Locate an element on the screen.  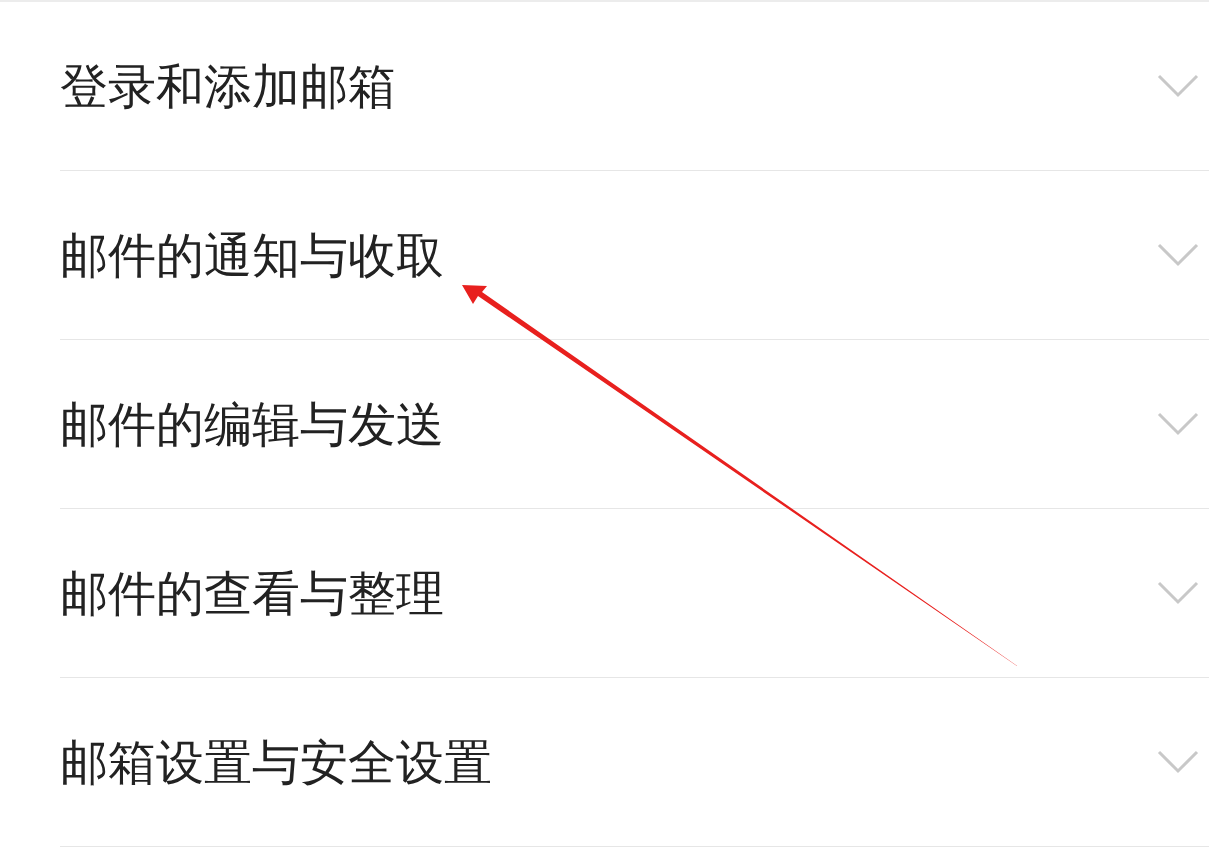
menu-item-label: 邮件的通知与收取 is located at coordinates (252, 255).